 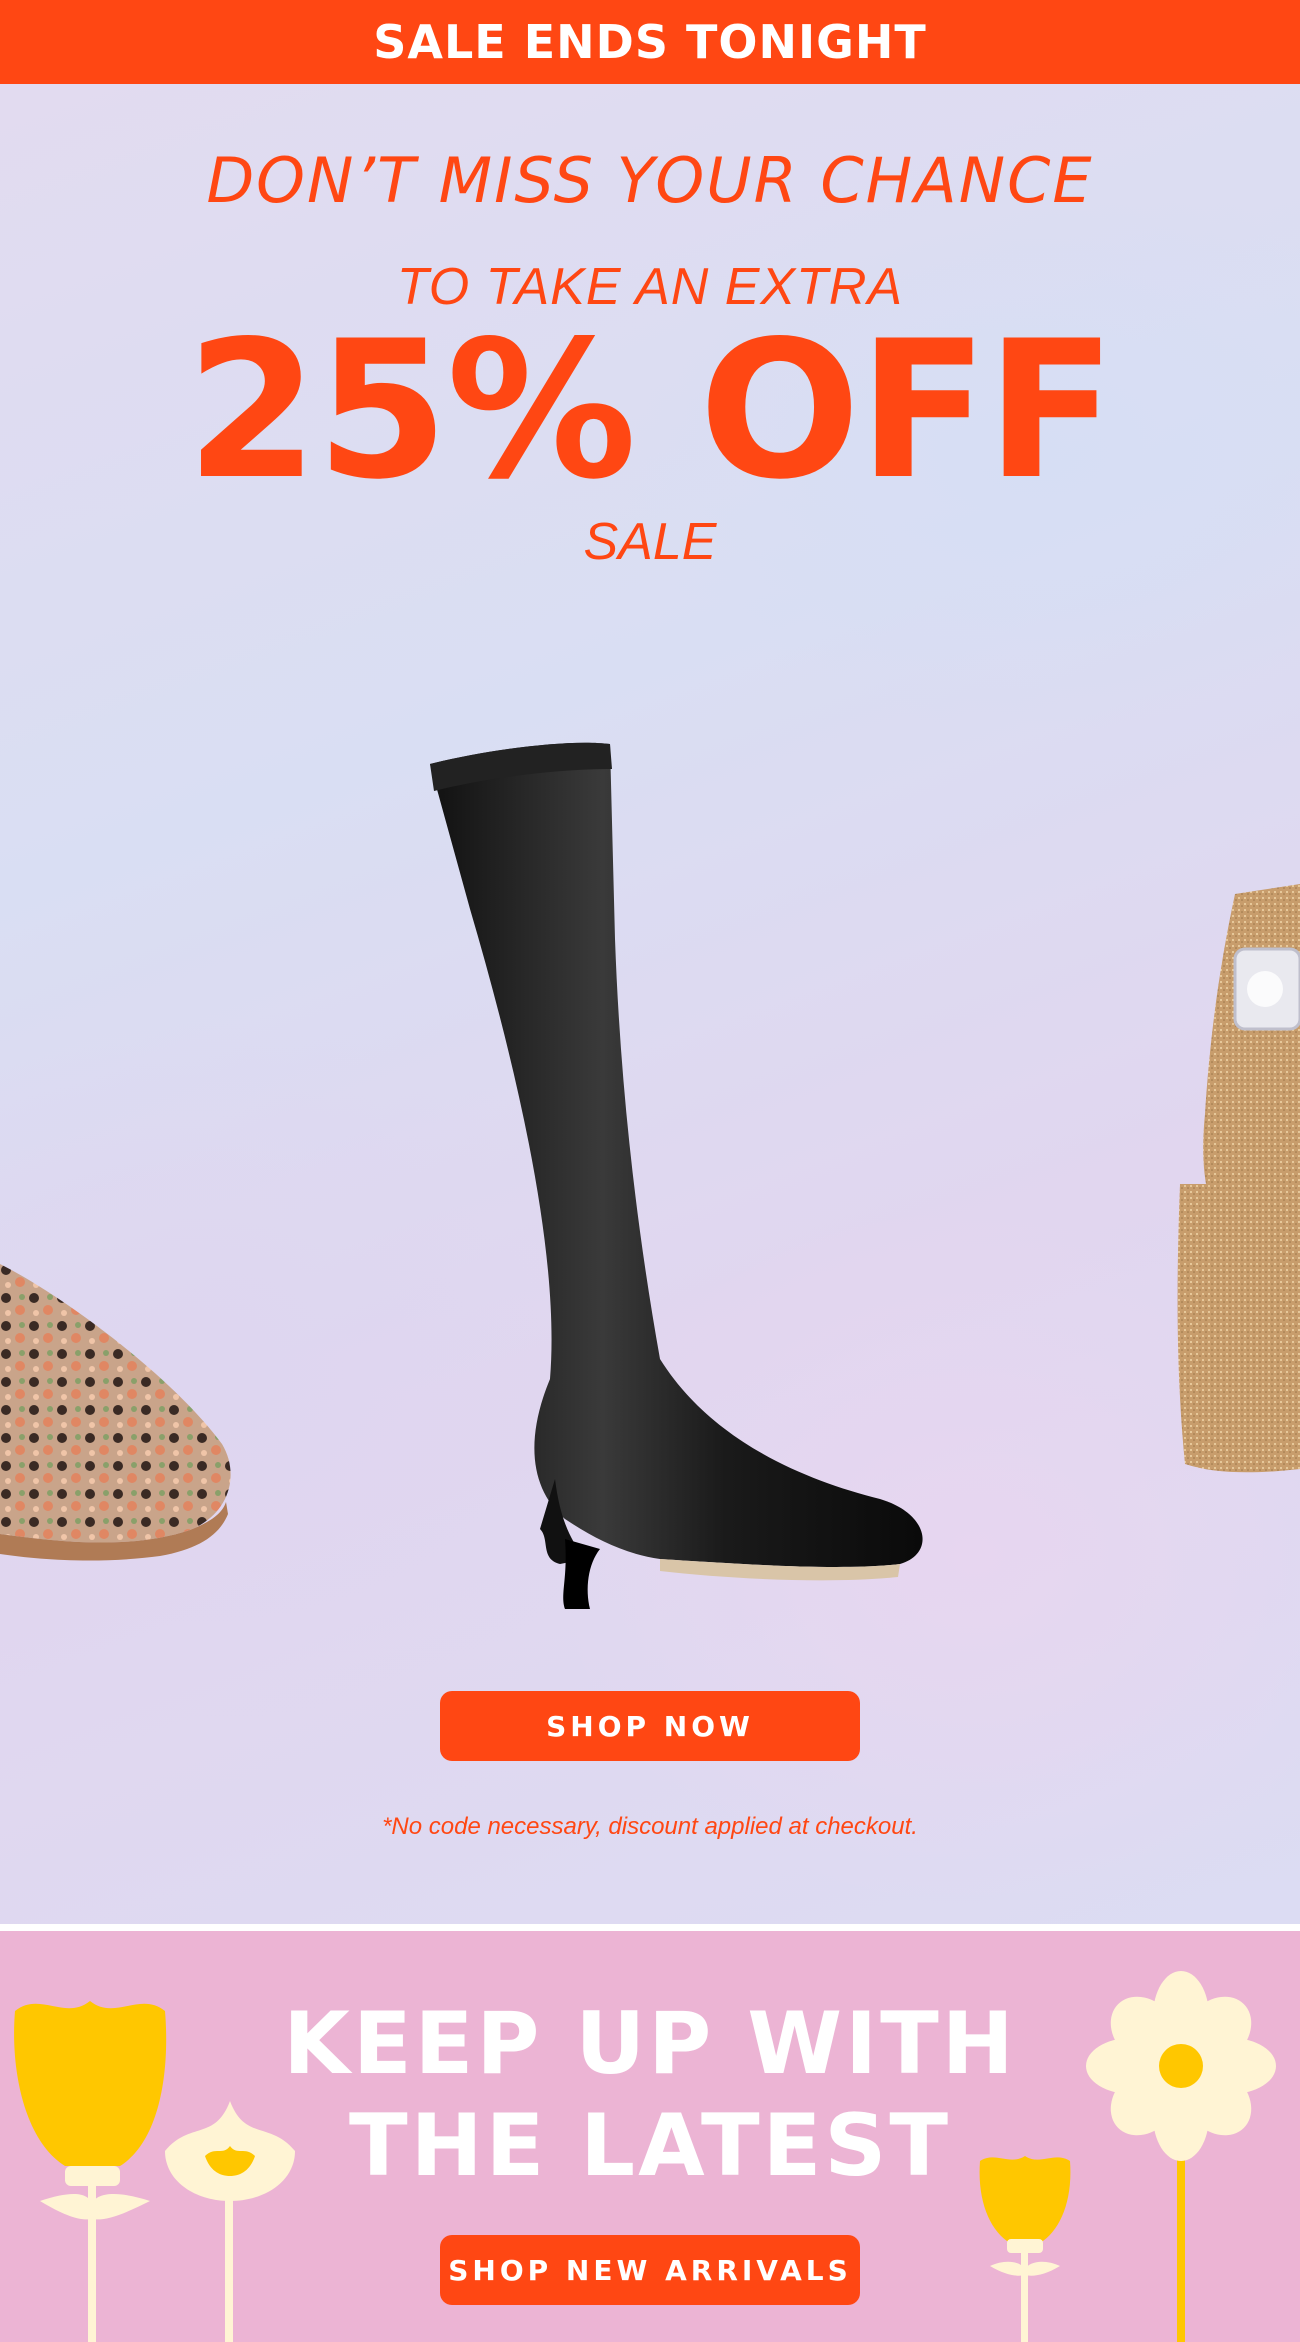 What do you see at coordinates (650, 180) in the screenshot?
I see `hero-headline: DON’T MISS YOUR CHANCE` at bounding box center [650, 180].